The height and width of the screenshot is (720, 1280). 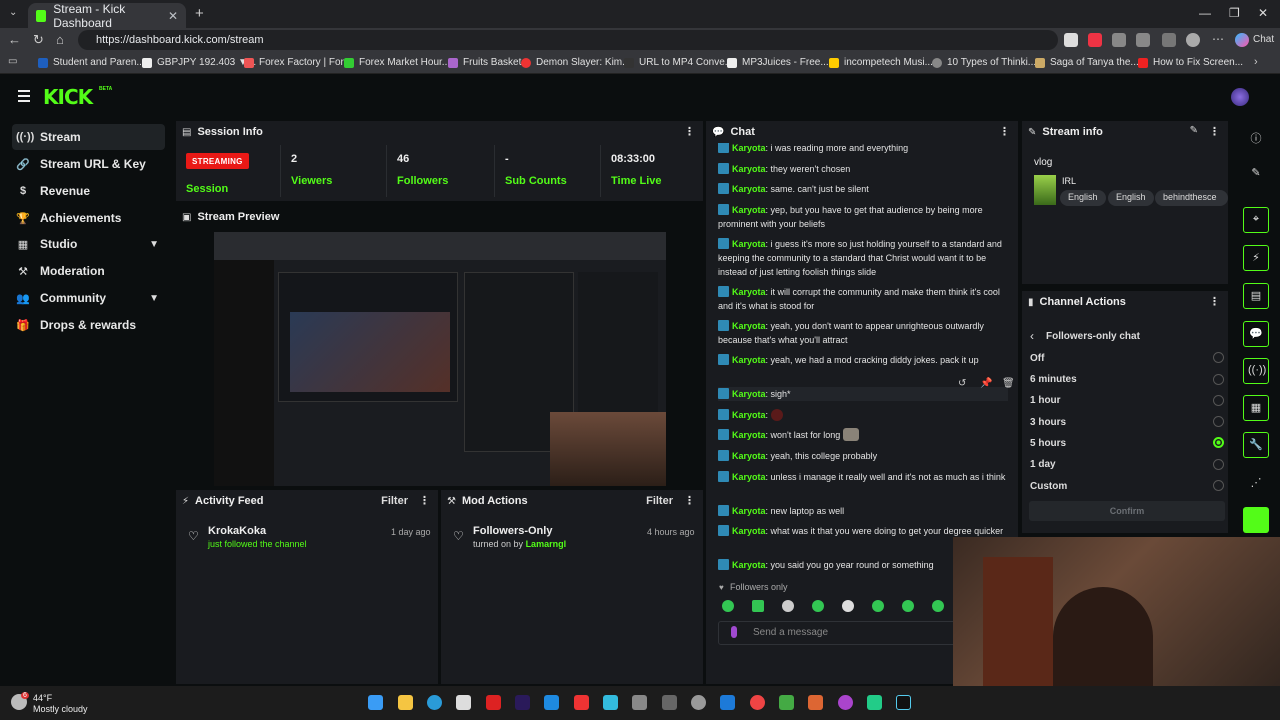 What do you see at coordinates (903, 702) in the screenshot?
I see `tiktok-icon` at bounding box center [903, 702].